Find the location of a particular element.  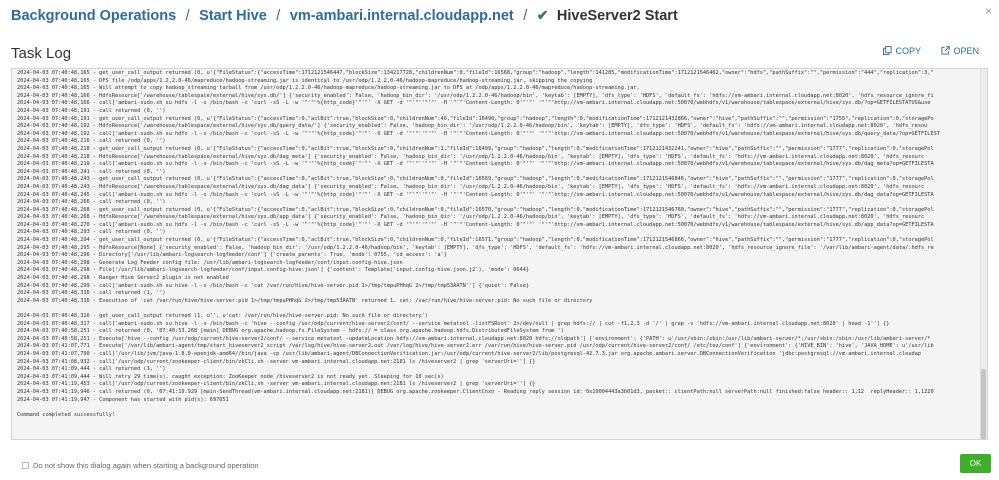

open-label: OPEN is located at coordinates (966, 51).